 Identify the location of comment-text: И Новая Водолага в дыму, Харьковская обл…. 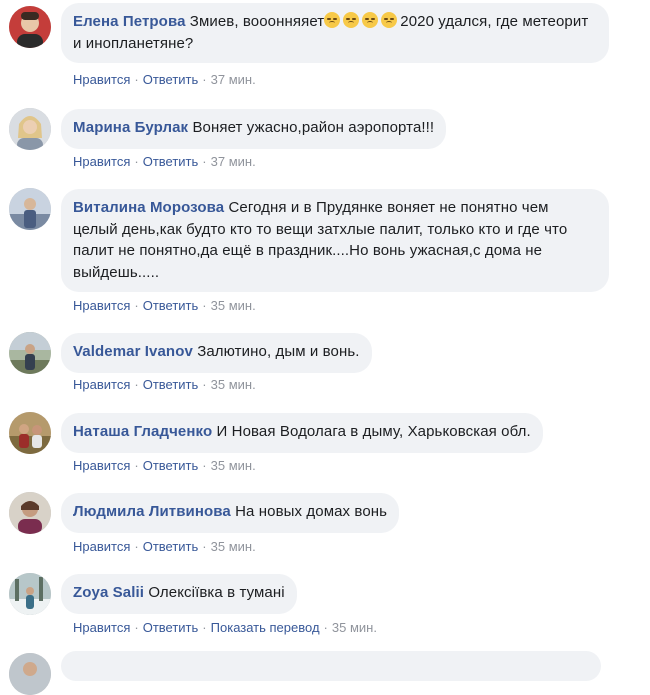
(373, 431).